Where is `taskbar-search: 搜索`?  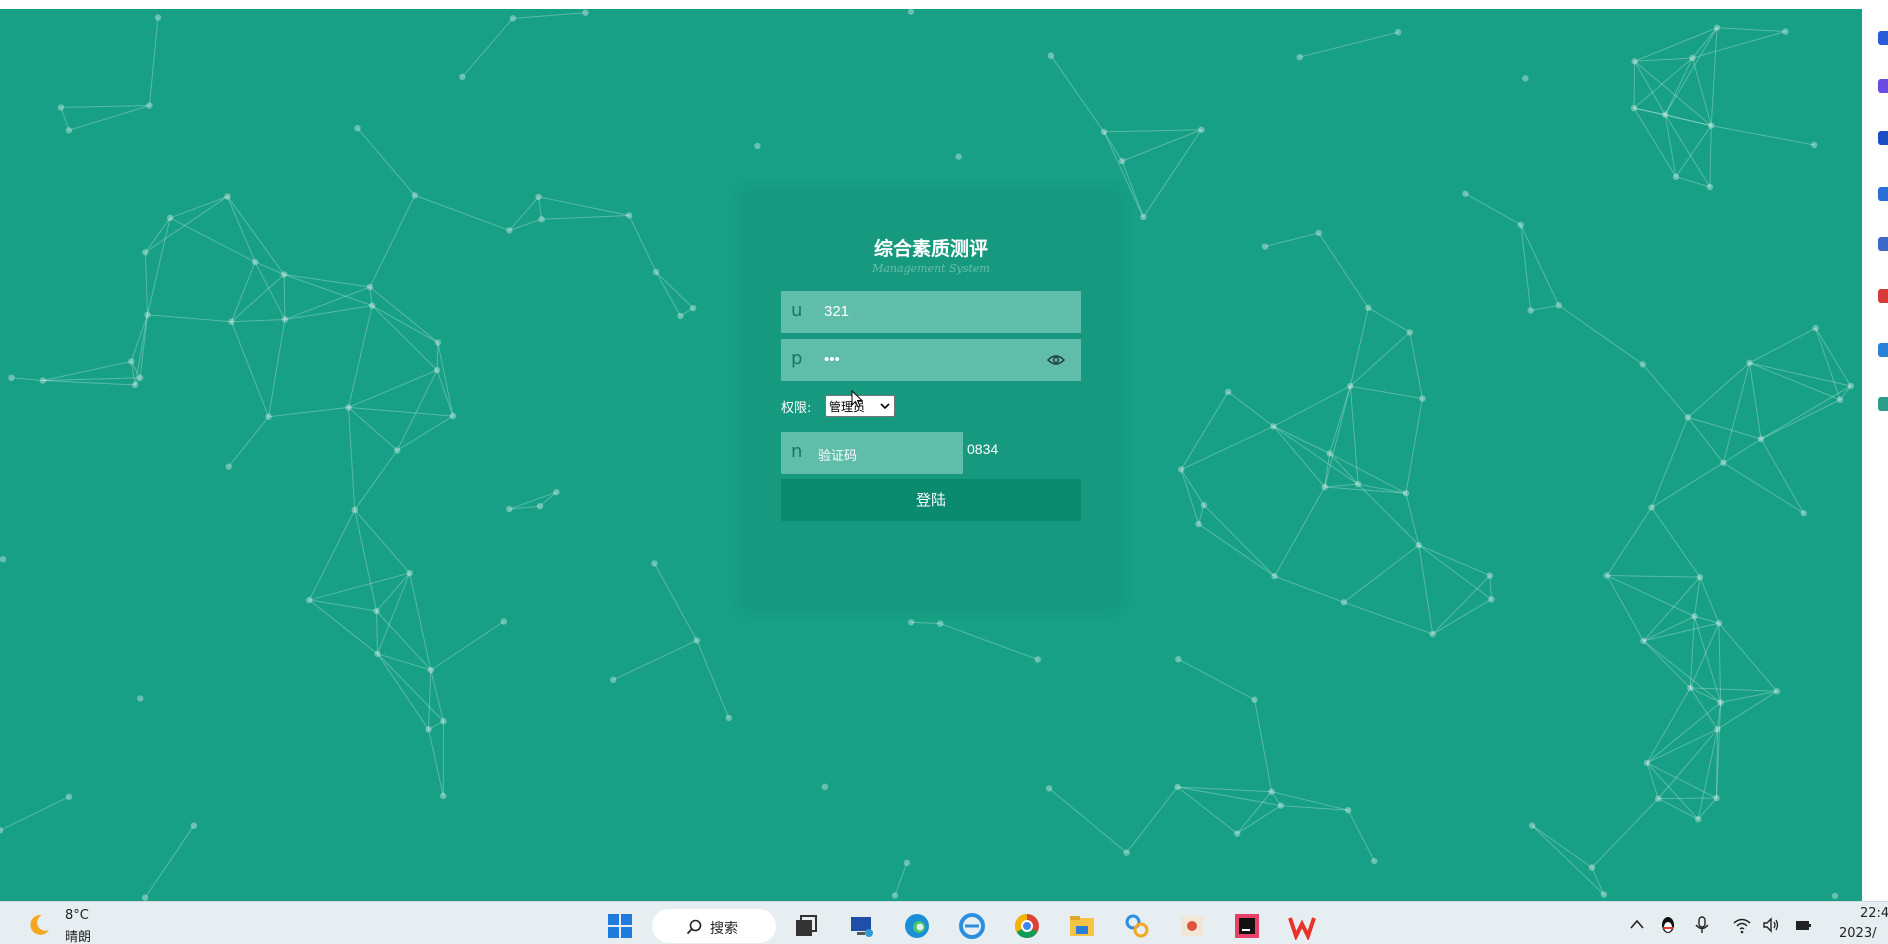 taskbar-search: 搜索 is located at coordinates (714, 926).